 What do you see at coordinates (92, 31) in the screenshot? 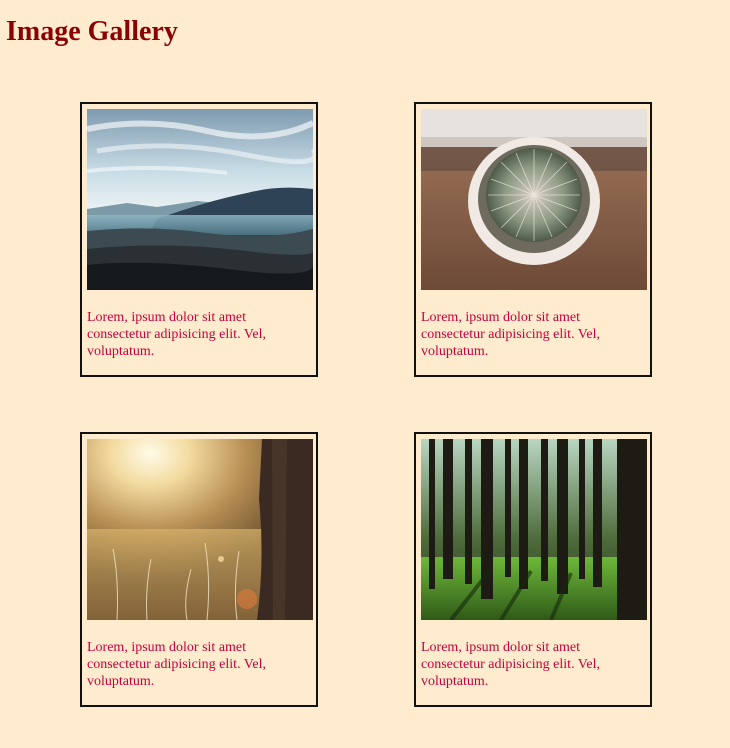
I see `page-title: Image Gallery` at bounding box center [92, 31].